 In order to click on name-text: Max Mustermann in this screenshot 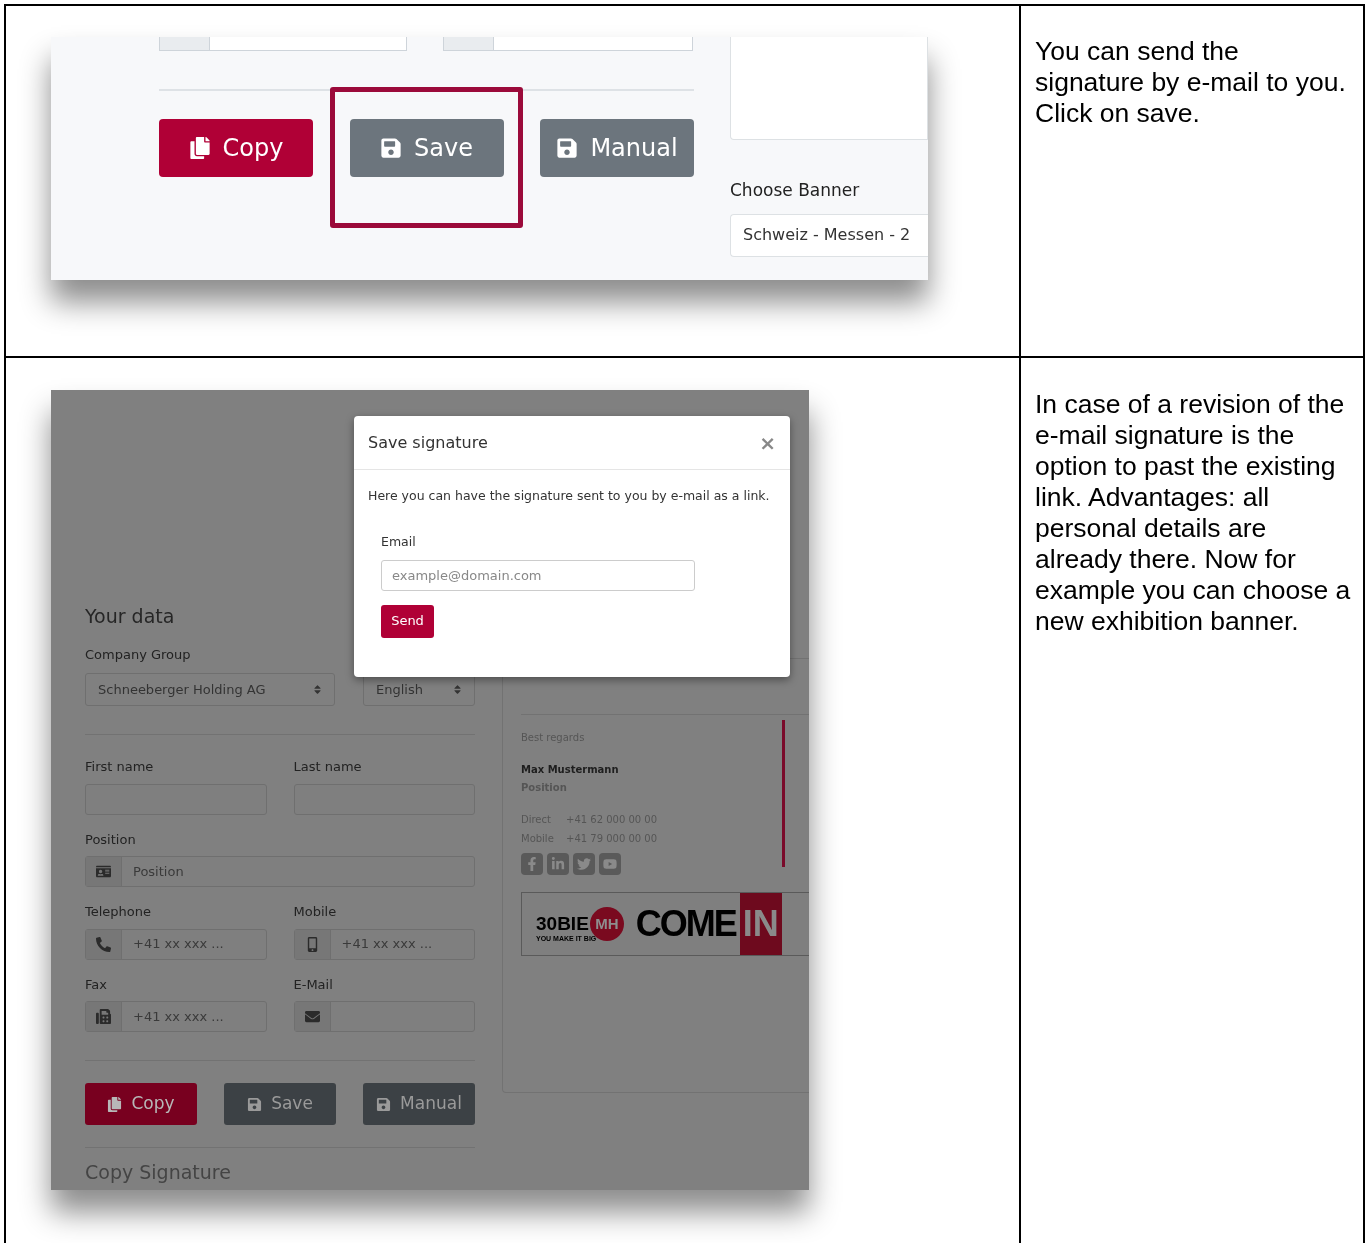, I will do `click(570, 770)`.